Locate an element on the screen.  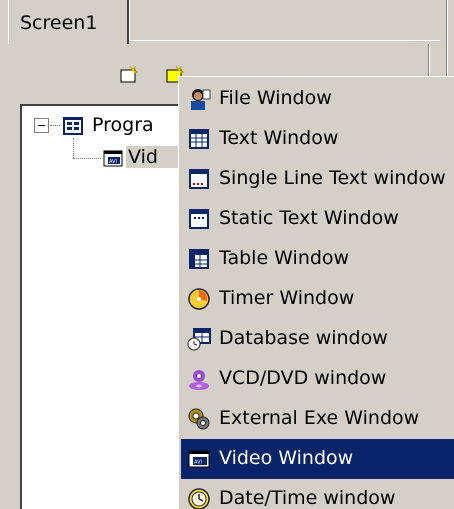
menu-item-label: Database window is located at coordinates (303, 338).